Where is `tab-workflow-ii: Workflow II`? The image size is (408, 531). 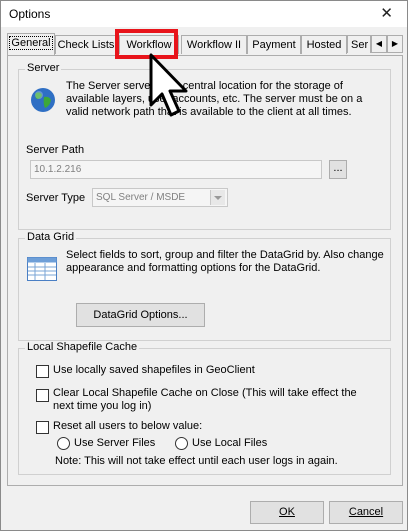 tab-workflow-ii: Workflow II is located at coordinates (214, 44).